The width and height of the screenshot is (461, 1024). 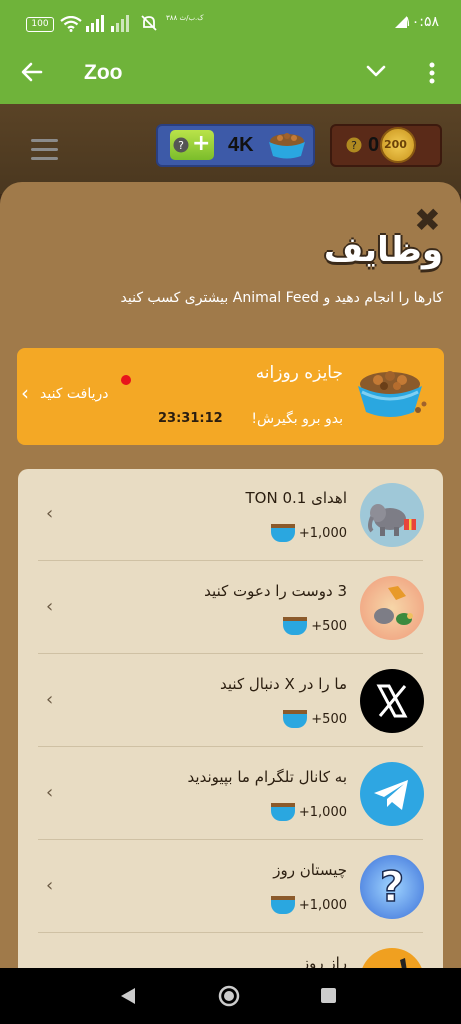 What do you see at coordinates (421, 22) in the screenshot?
I see `status-time: ۱۰:۵۸` at bounding box center [421, 22].